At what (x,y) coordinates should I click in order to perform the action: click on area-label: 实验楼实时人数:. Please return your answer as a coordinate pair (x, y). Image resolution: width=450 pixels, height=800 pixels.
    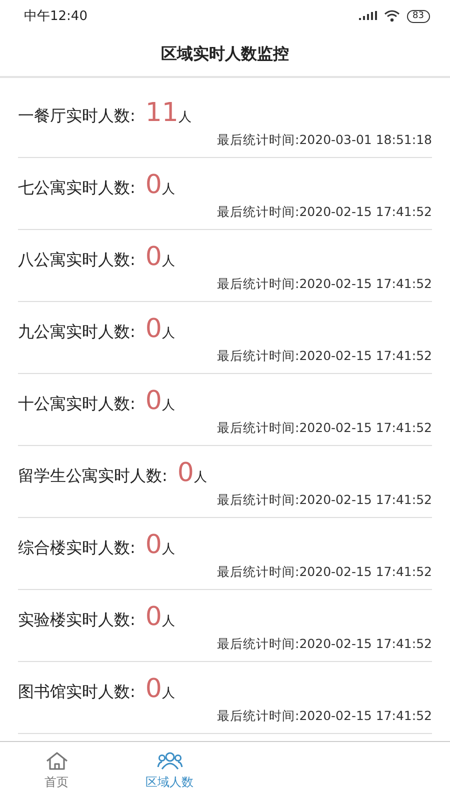
    Looking at the image, I should click on (77, 620).